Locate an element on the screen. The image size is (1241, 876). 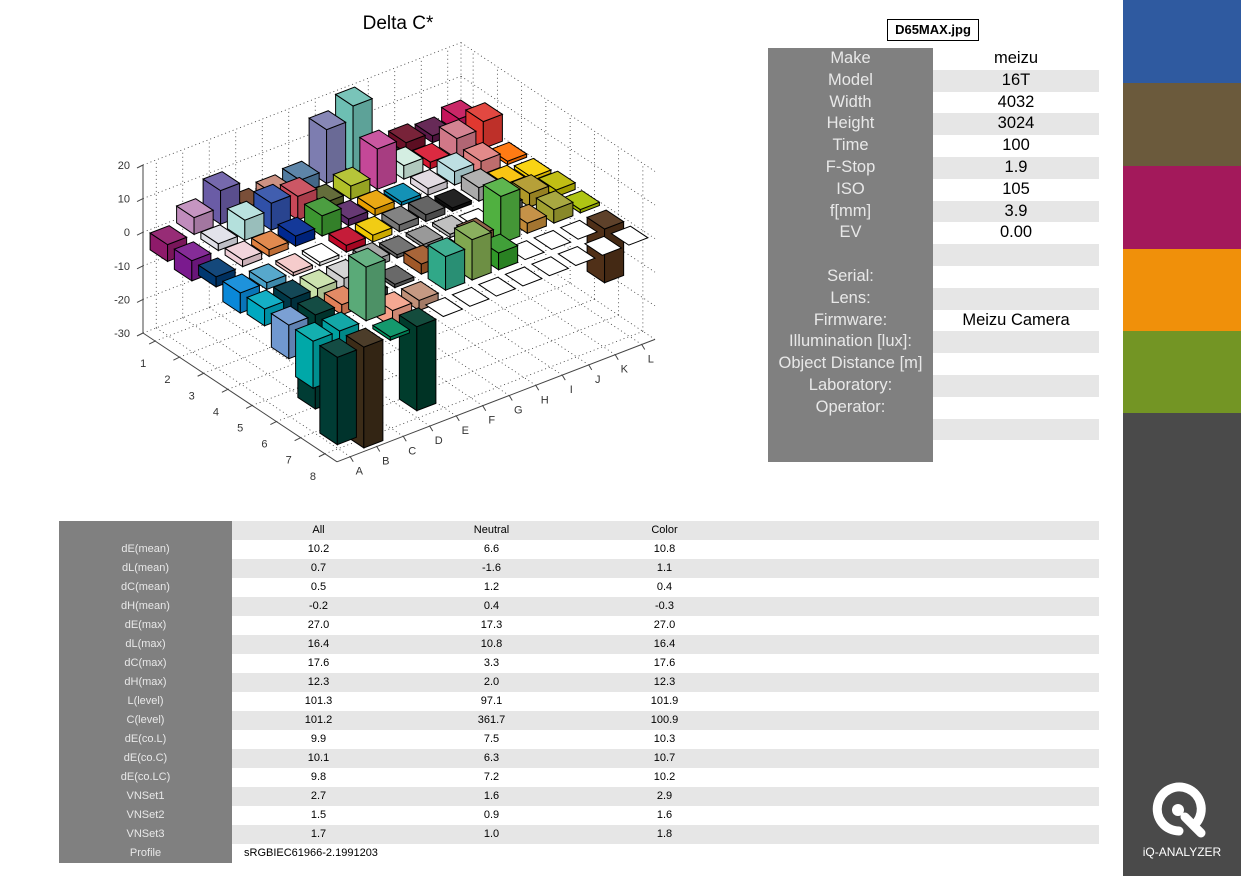
row-tick-label: 1 is located at coordinates (143, 364).